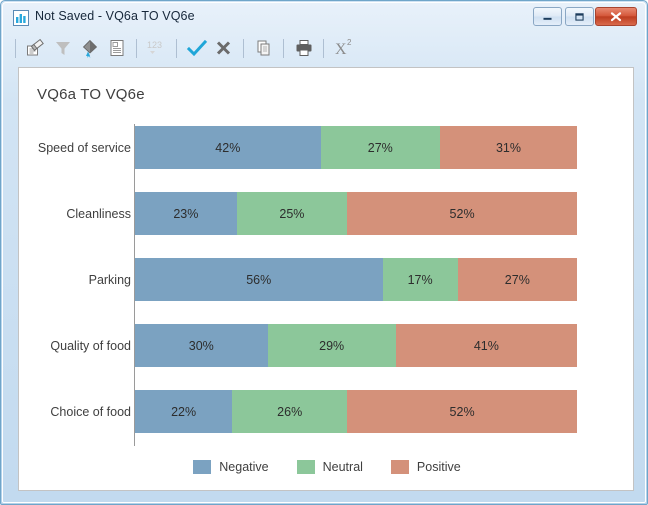 This screenshot has height=505, width=648. Describe the element at coordinates (21, 18) in the screenshot. I see `bar-chart-icon` at that location.